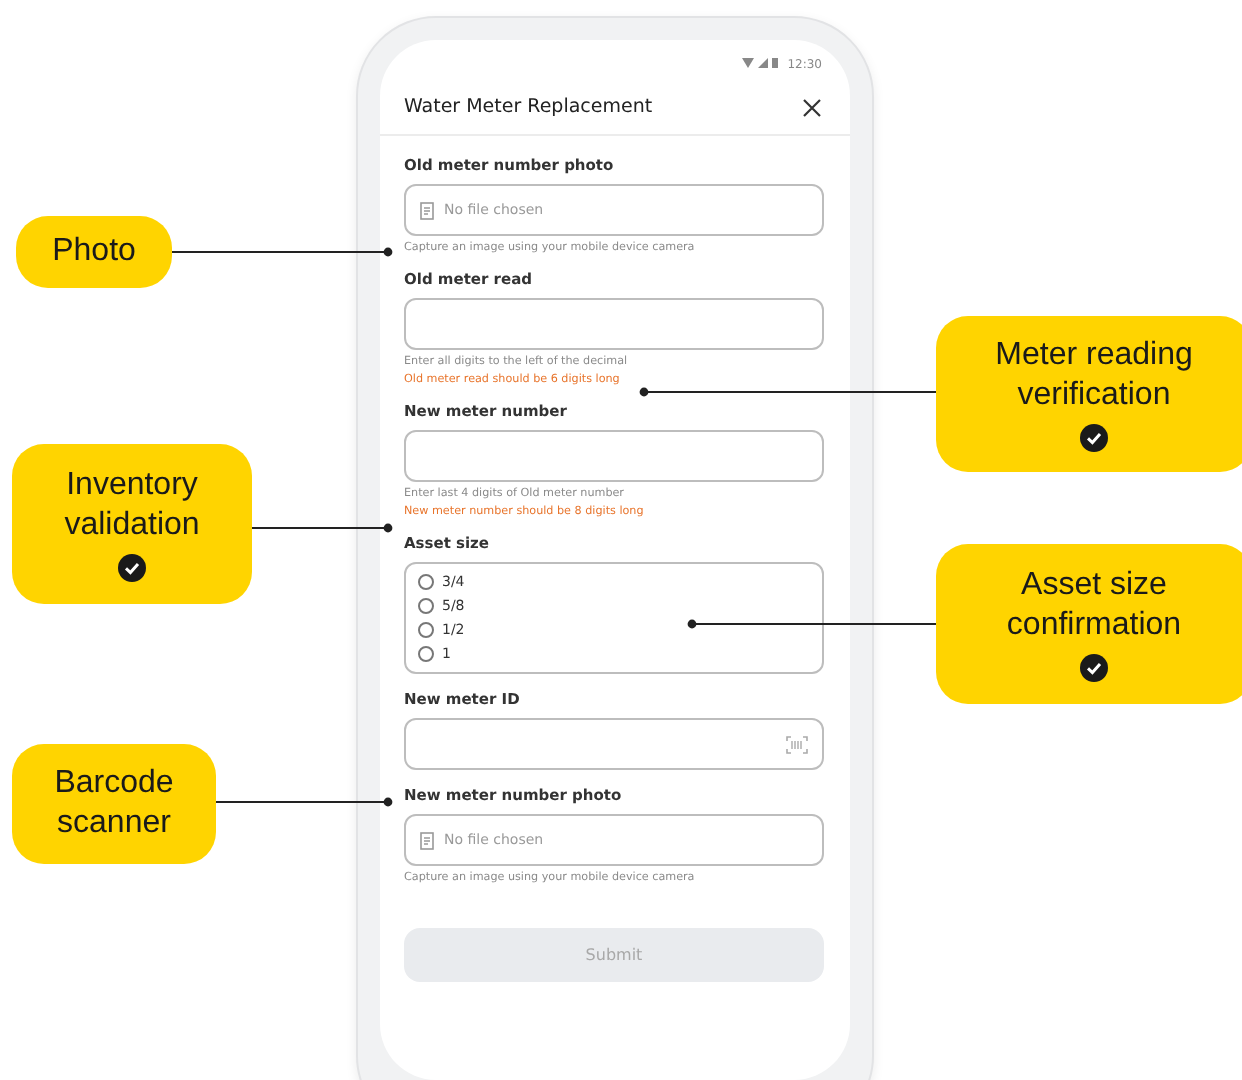  What do you see at coordinates (94, 252) in the screenshot?
I see `callout-text: Photo` at bounding box center [94, 252].